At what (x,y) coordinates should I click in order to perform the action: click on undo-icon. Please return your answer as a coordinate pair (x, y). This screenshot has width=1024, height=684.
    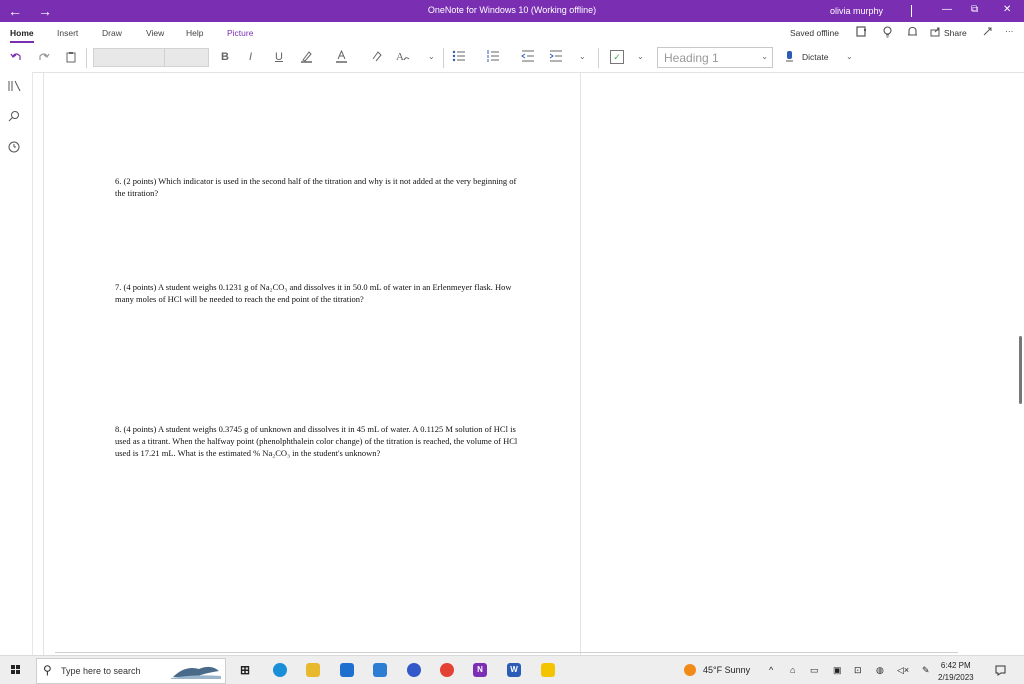
    Looking at the image, I should click on (16, 58).